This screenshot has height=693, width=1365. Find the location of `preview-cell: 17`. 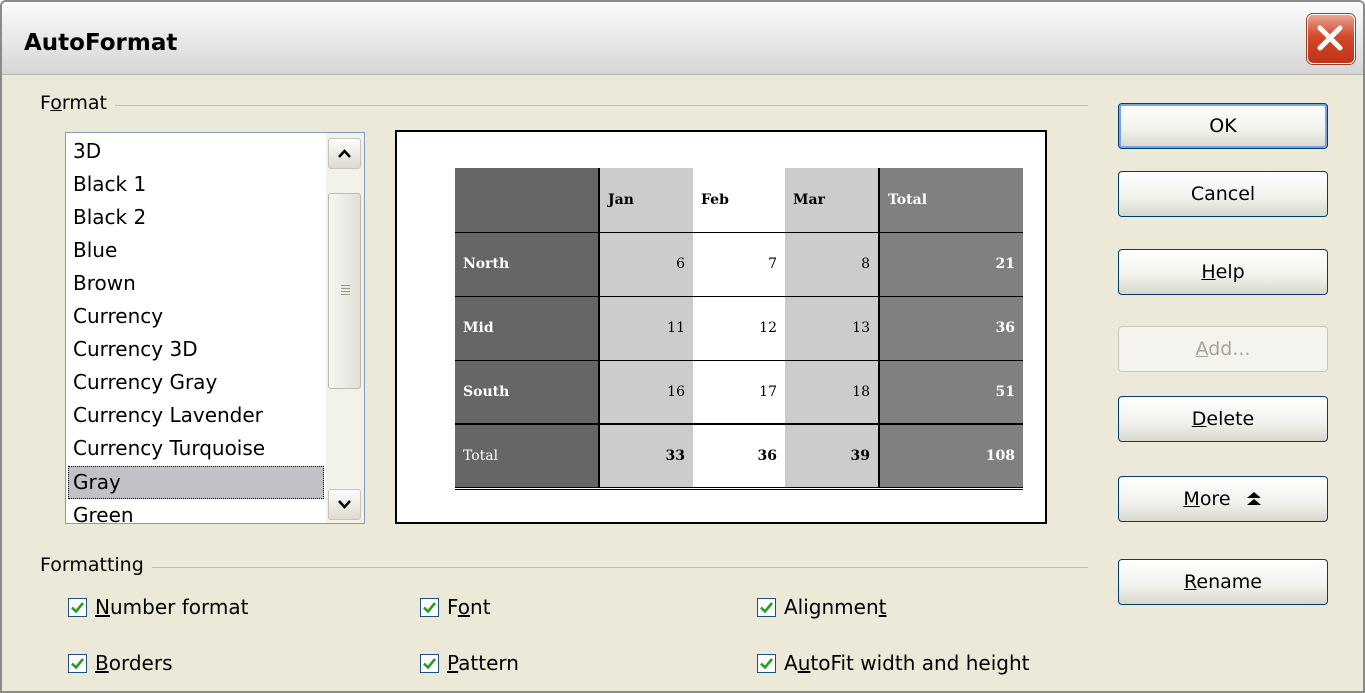

preview-cell: 17 is located at coordinates (739, 392).